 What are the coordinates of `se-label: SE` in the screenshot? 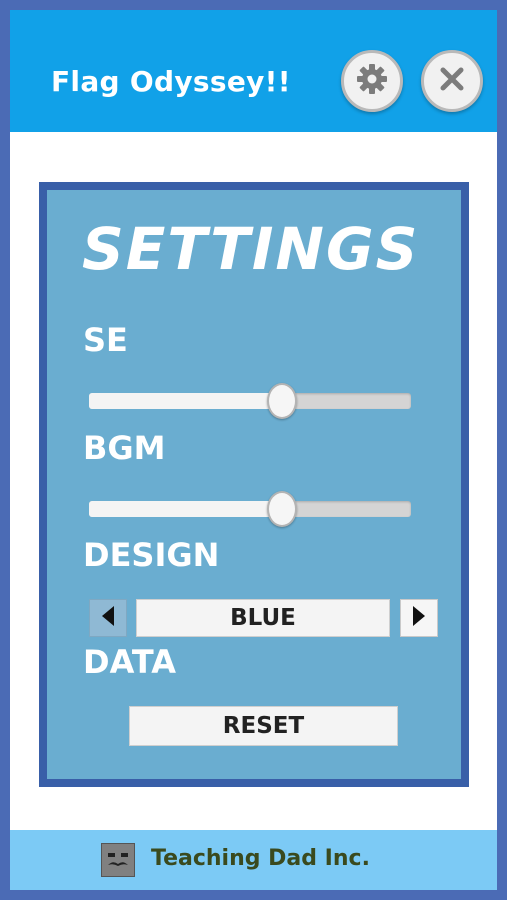 It's located at (105, 340).